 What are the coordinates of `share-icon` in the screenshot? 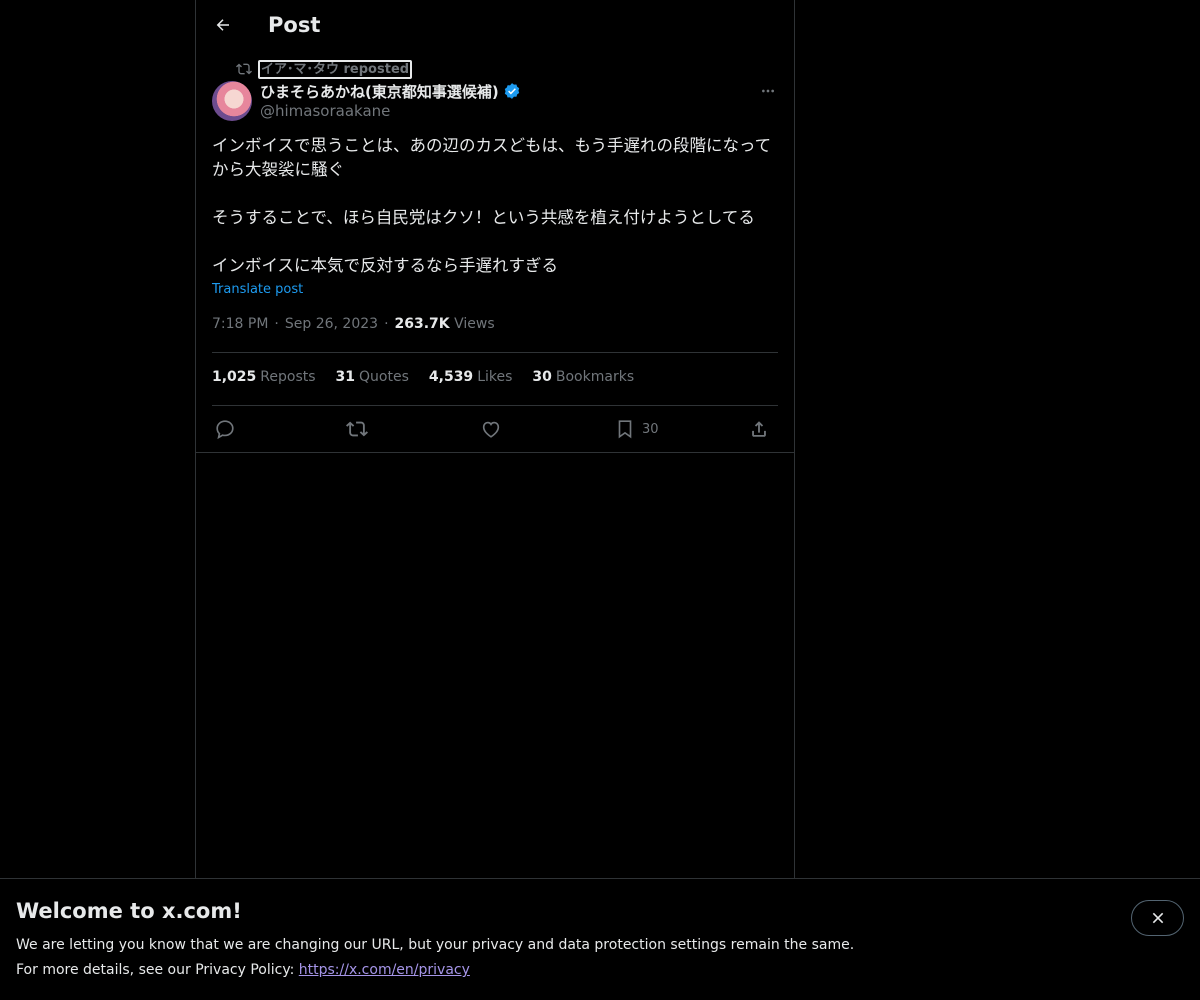 It's located at (759, 429).